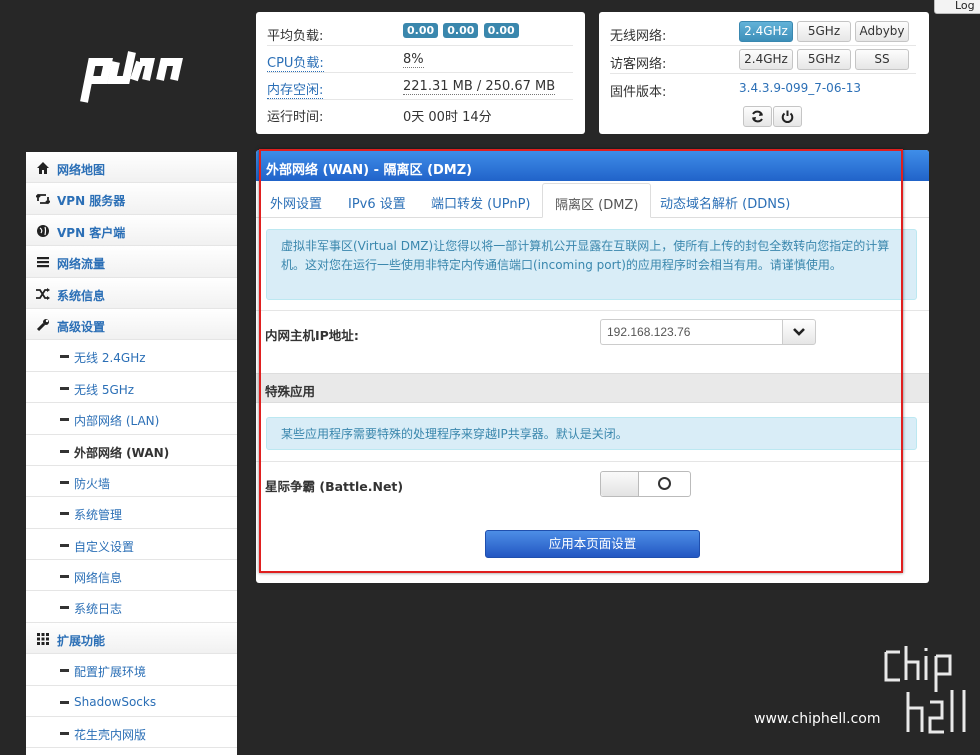 The image size is (980, 755). Describe the element at coordinates (295, 89) in the screenshot. I see `memory-free-link: 内存空闲:` at that location.